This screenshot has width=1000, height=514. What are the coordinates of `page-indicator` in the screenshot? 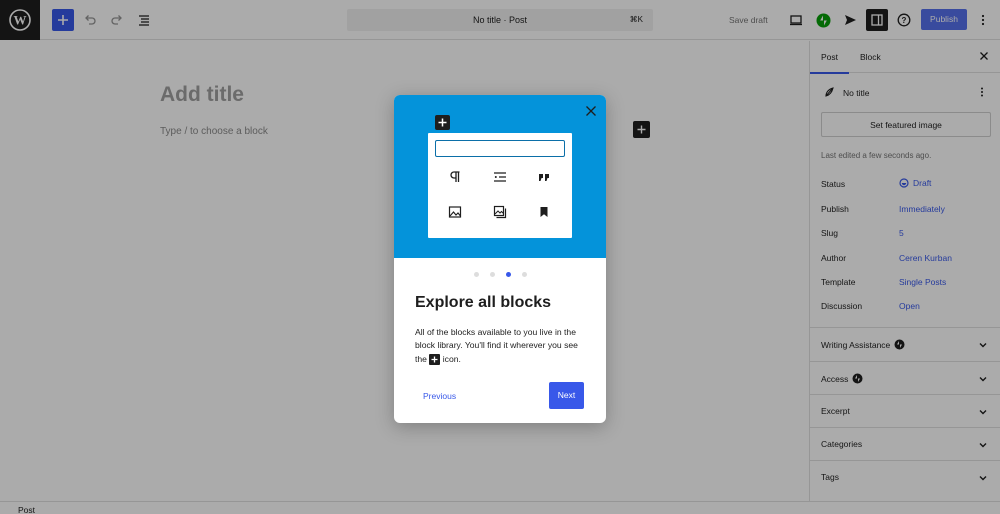 It's located at (500, 276).